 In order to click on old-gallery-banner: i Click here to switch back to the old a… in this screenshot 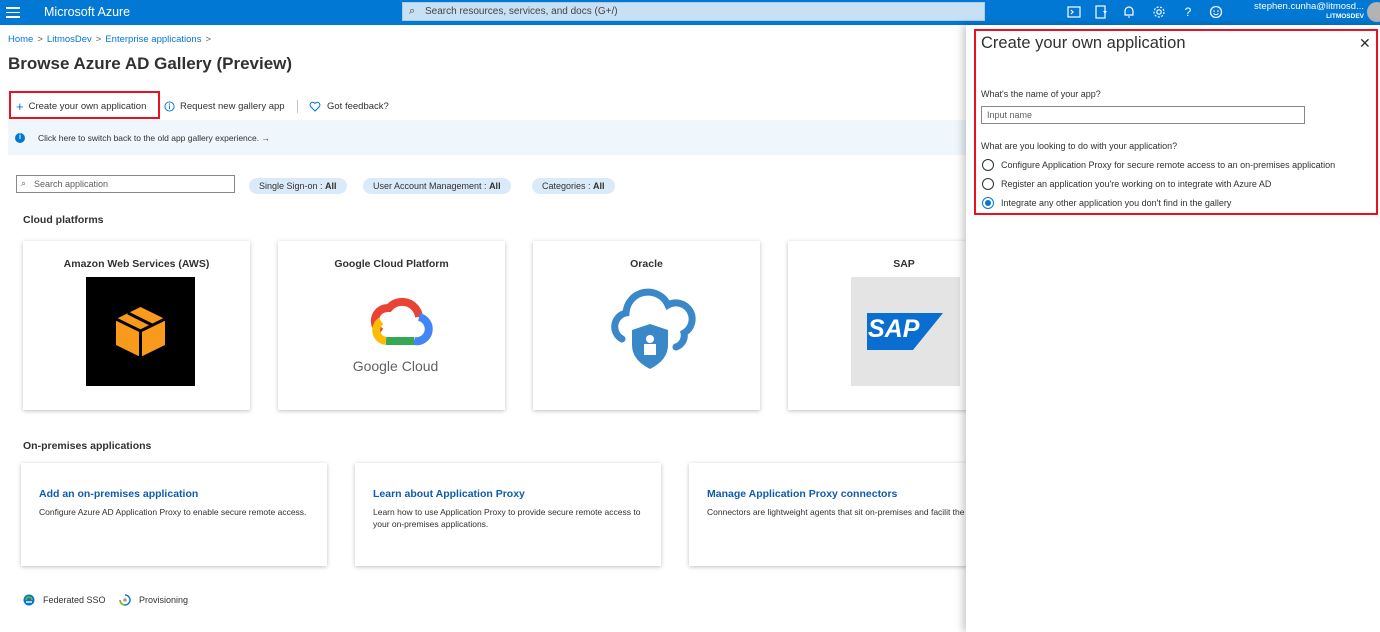, I will do `click(488, 137)`.